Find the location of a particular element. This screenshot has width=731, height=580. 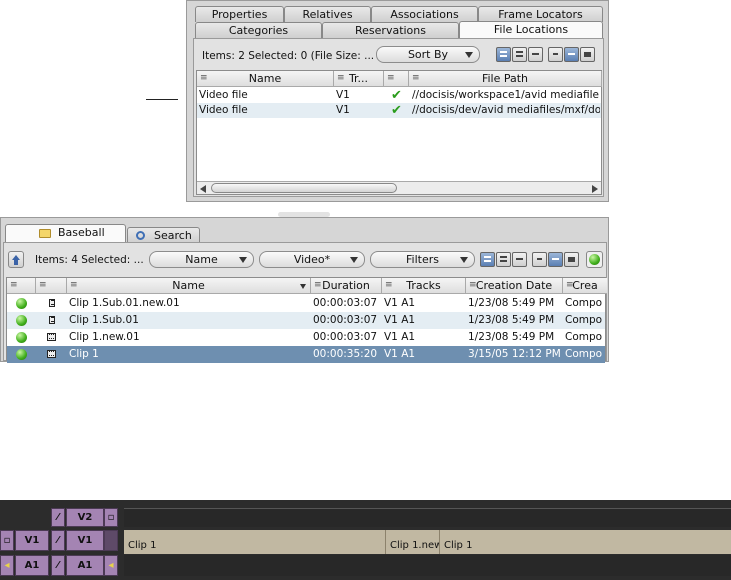

folder-icon is located at coordinates (45, 233).